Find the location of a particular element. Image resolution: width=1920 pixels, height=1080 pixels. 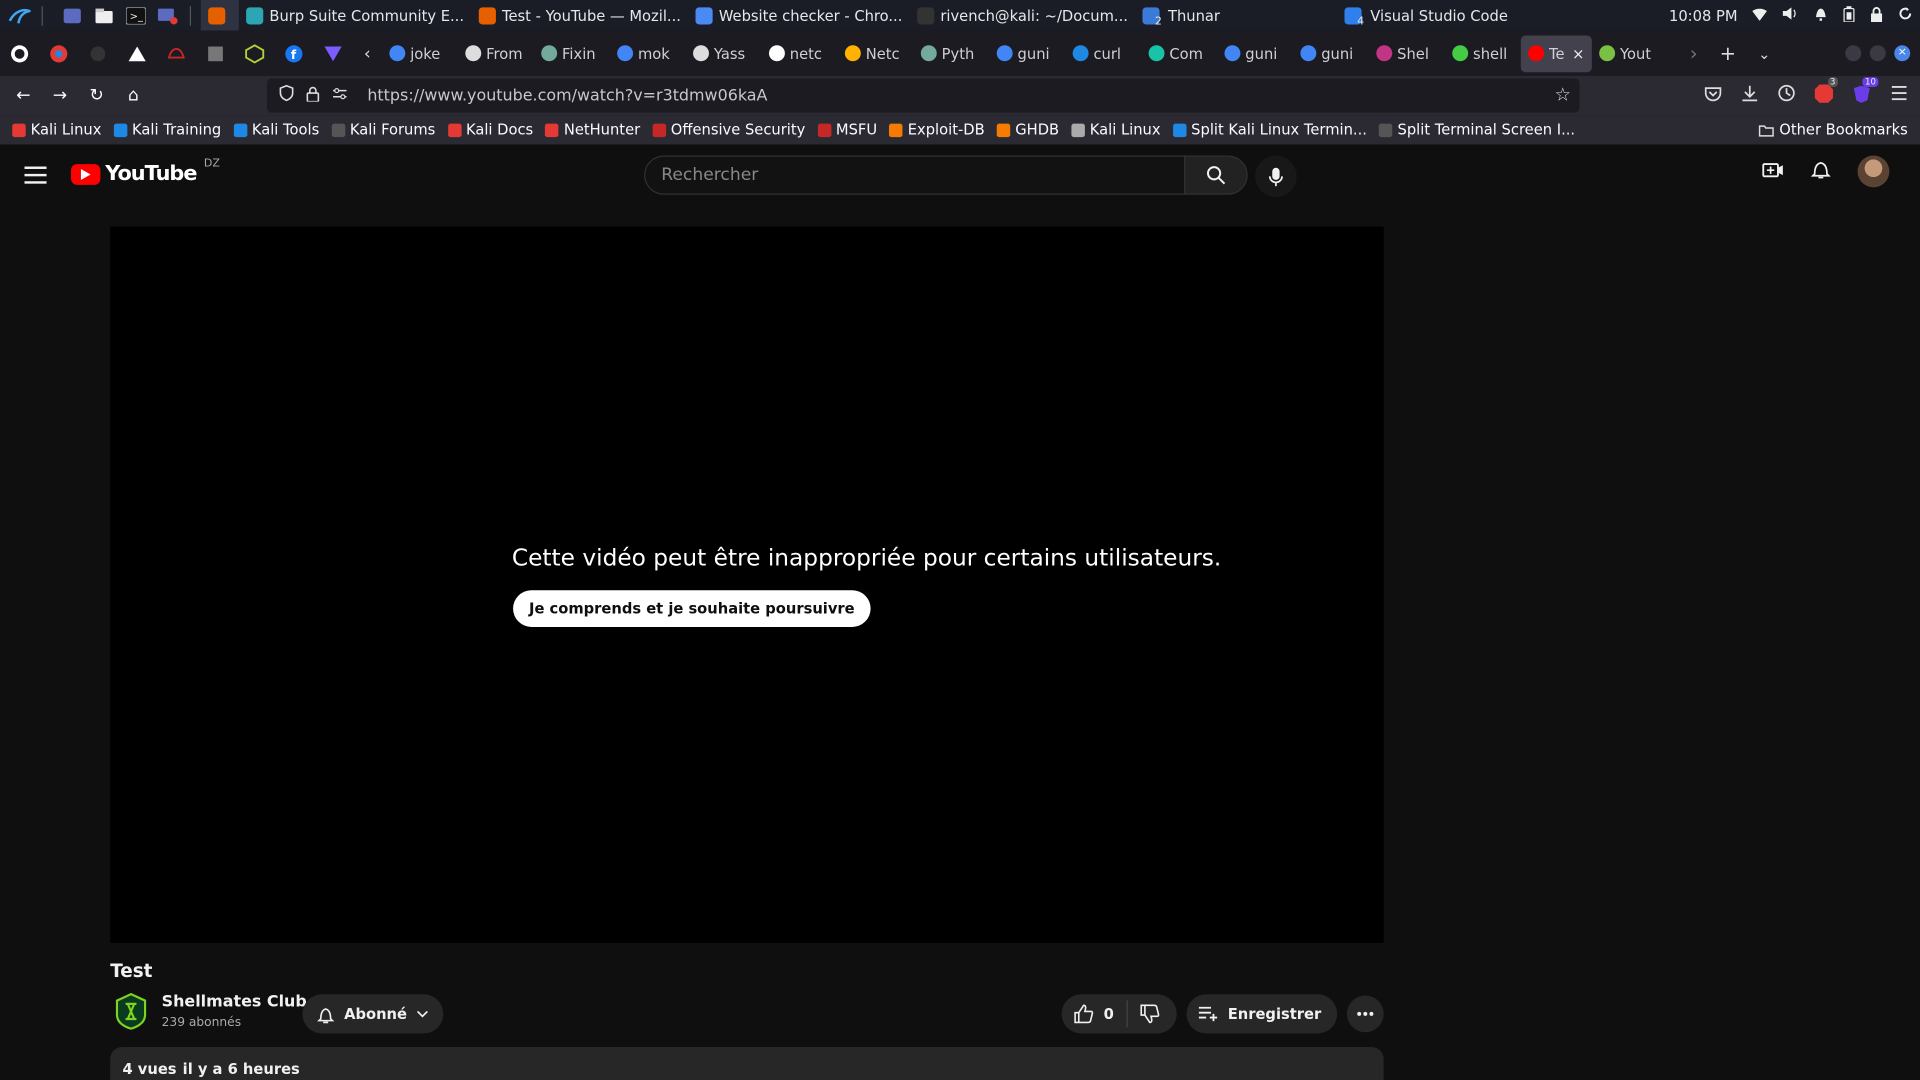

channel-logo is located at coordinates (131, 1011).